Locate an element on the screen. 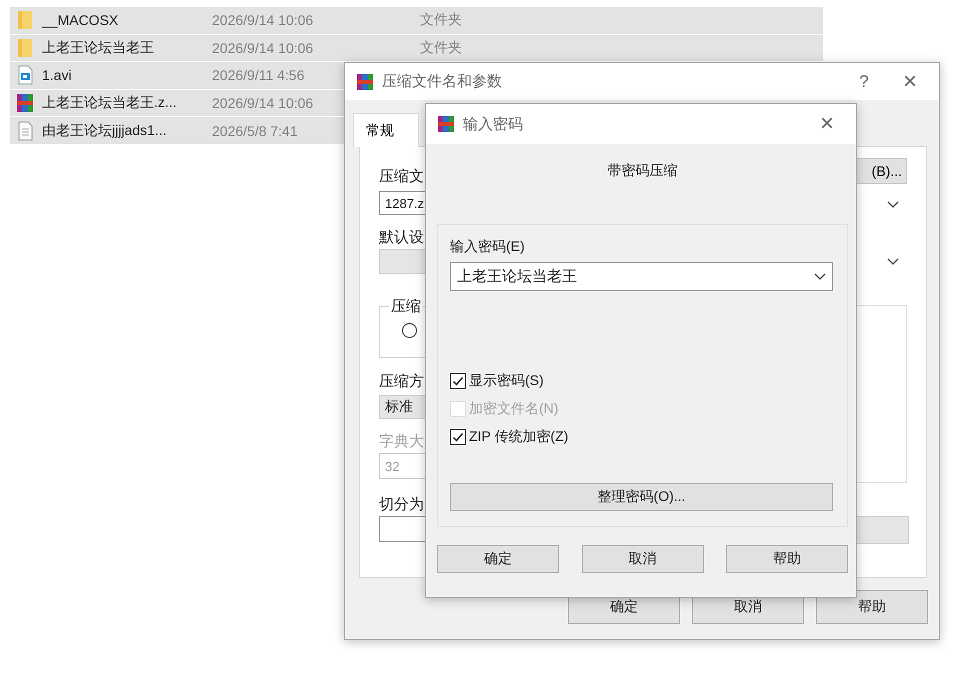  file-row: 上老王论坛当老王 2026/9/14 10:06 文件夹 is located at coordinates (416, 48).